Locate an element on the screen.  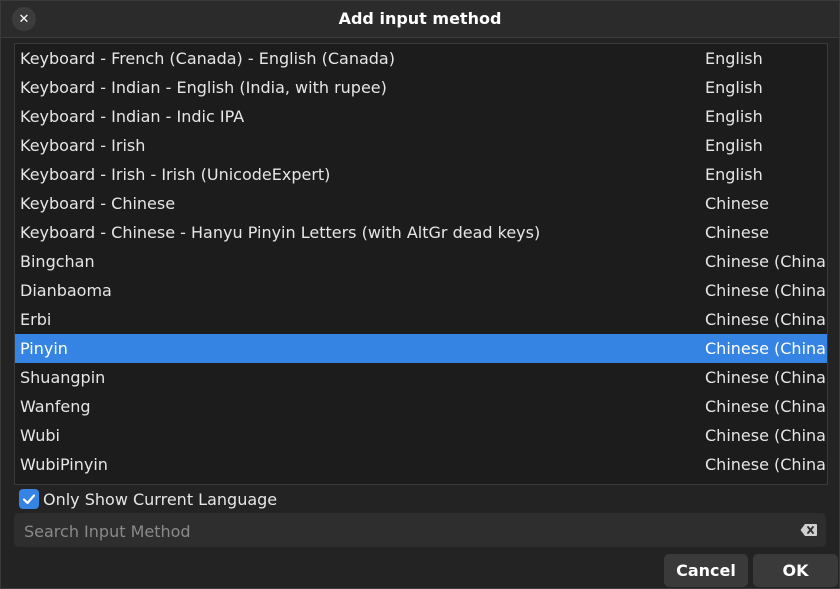
search-box is located at coordinates (420, 531).